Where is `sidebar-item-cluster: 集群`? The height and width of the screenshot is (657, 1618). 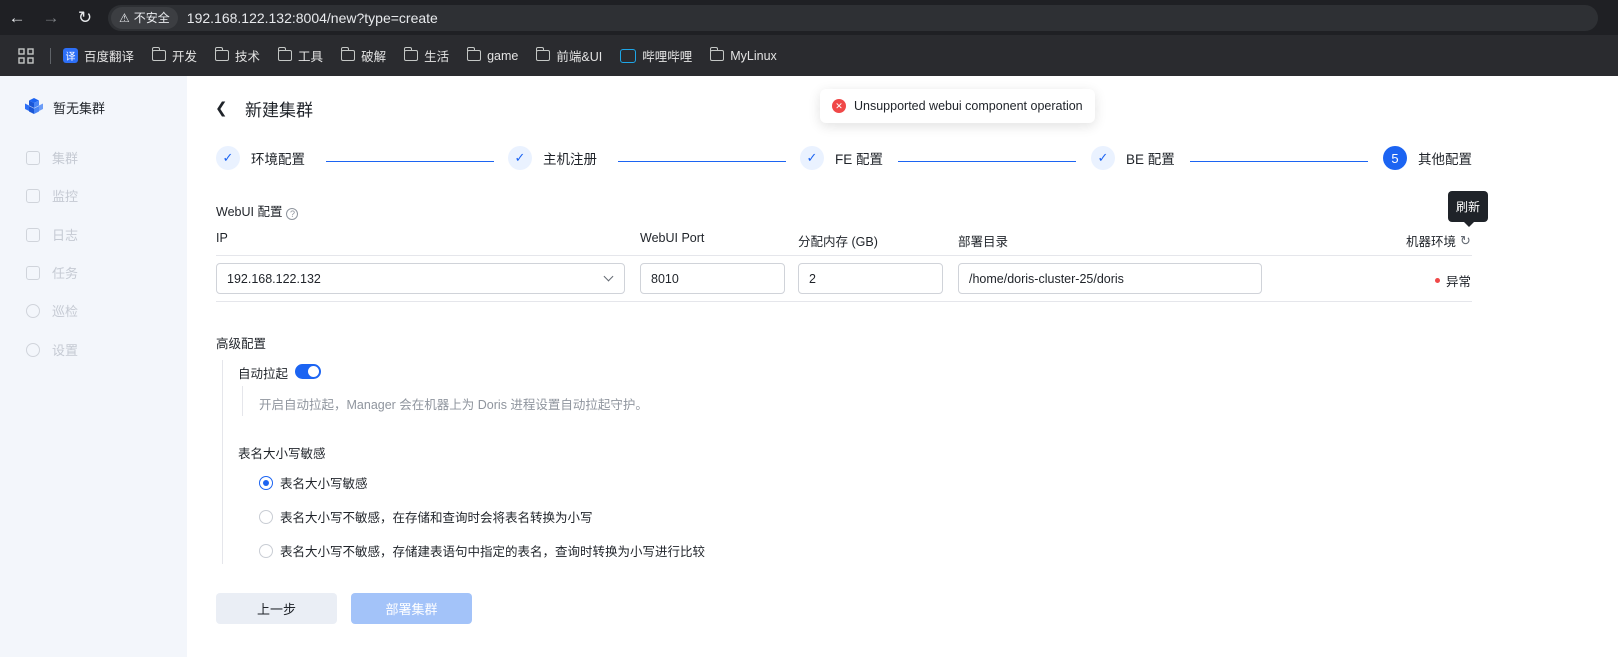 sidebar-item-cluster: 集群 is located at coordinates (52, 157).